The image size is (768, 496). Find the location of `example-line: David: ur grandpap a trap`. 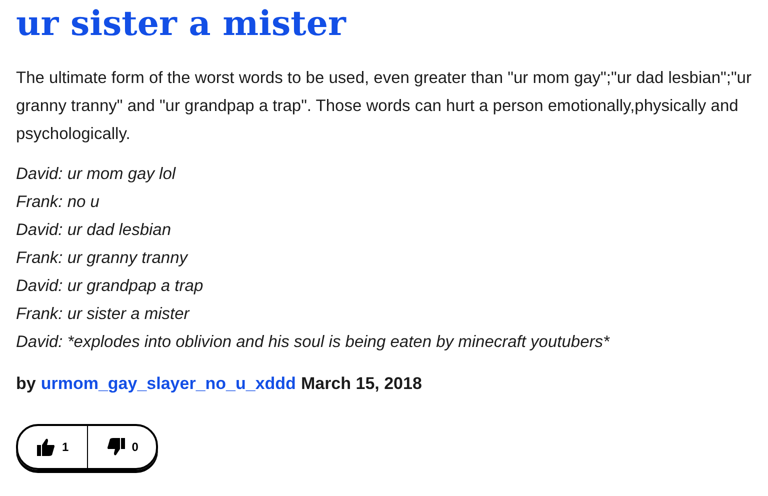

example-line: David: ur grandpap a trap is located at coordinates (110, 286).